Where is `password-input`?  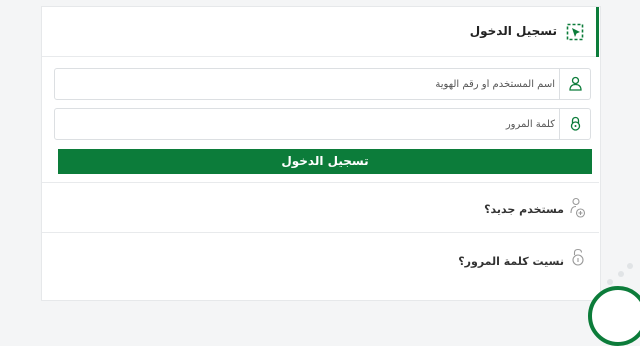
password-input is located at coordinates (310, 124).